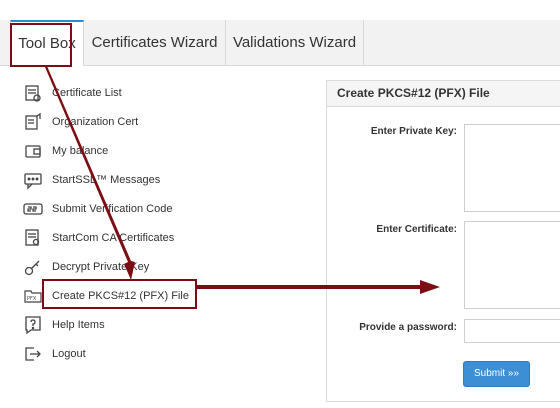 The image size is (560, 408). Describe the element at coordinates (78, 325) in the screenshot. I see `sidebar-item-label: Help Items` at that location.